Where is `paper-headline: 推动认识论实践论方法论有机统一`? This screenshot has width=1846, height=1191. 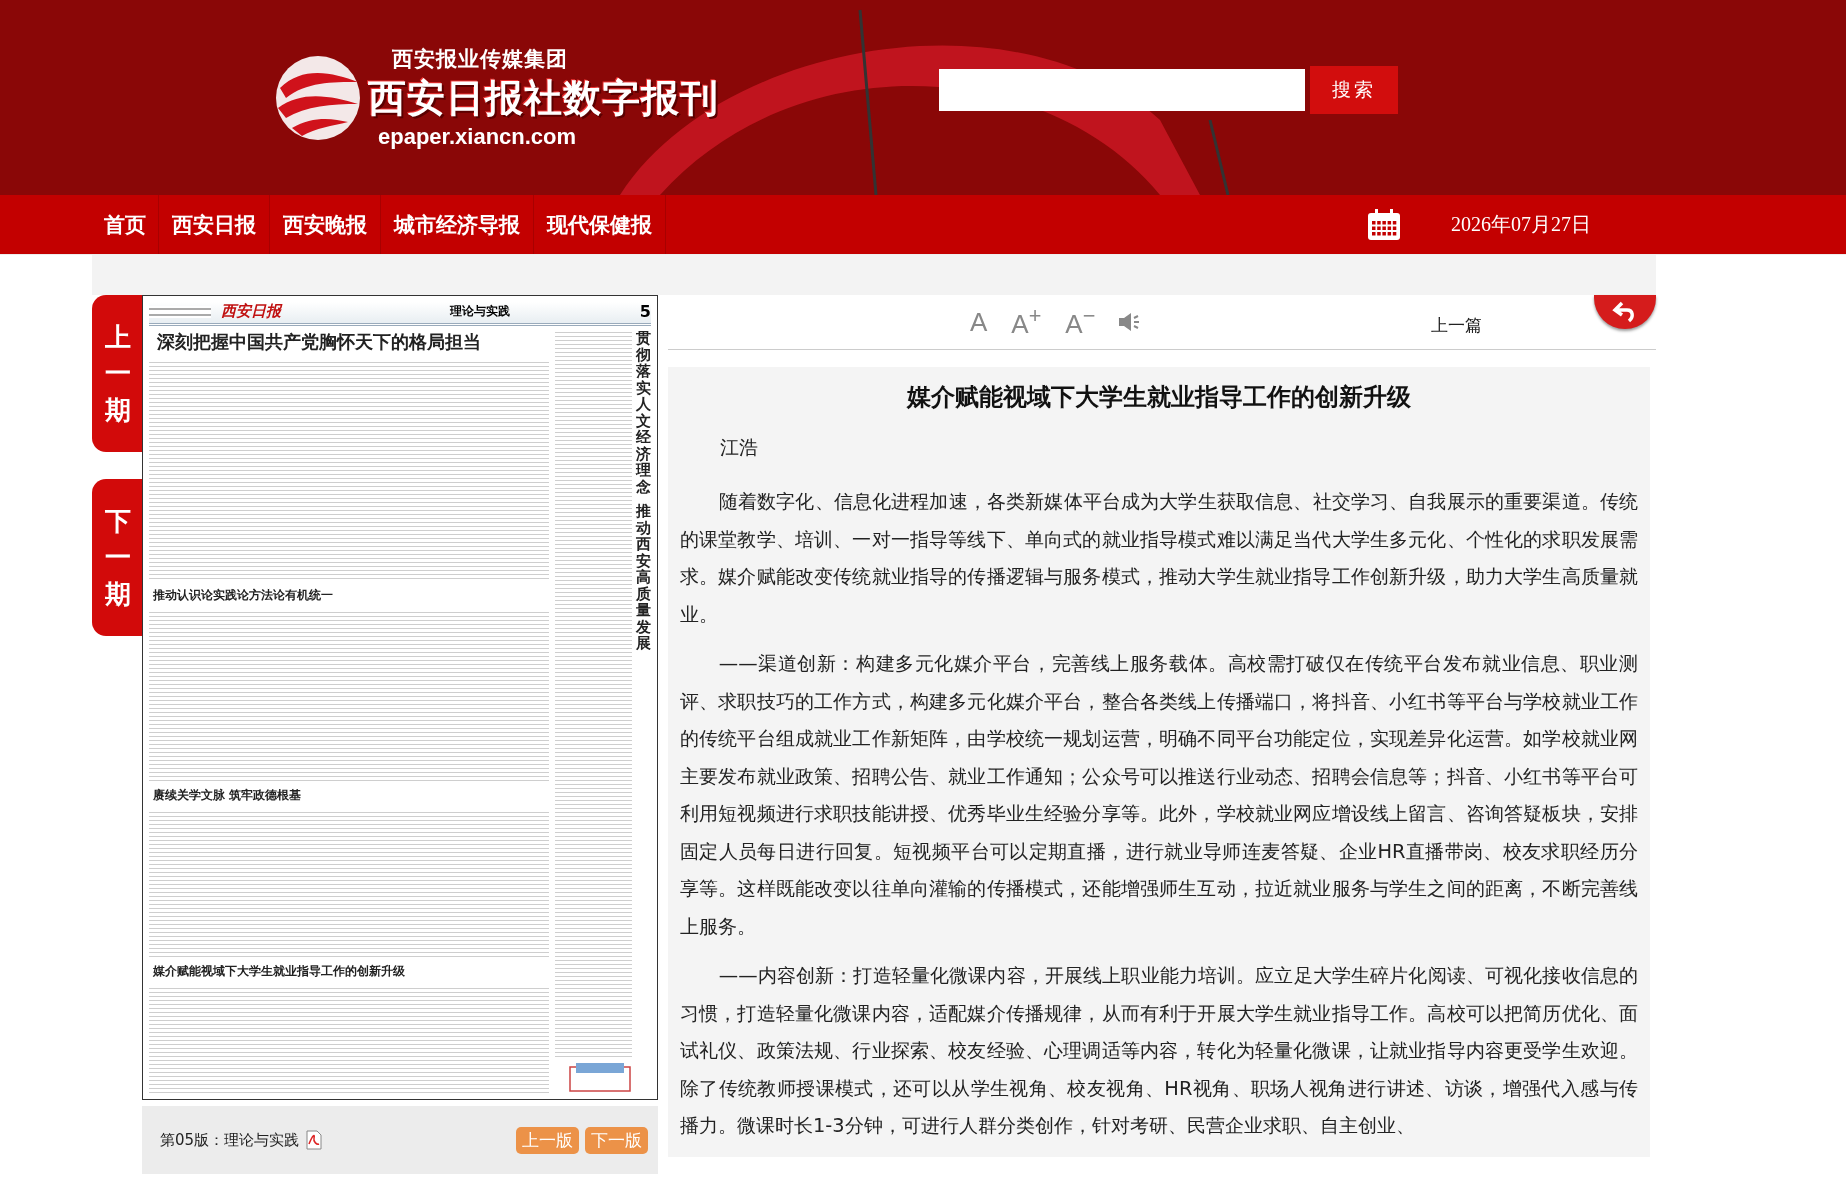 paper-headline: 推动认识论实践论方法论有机统一 is located at coordinates (349, 596).